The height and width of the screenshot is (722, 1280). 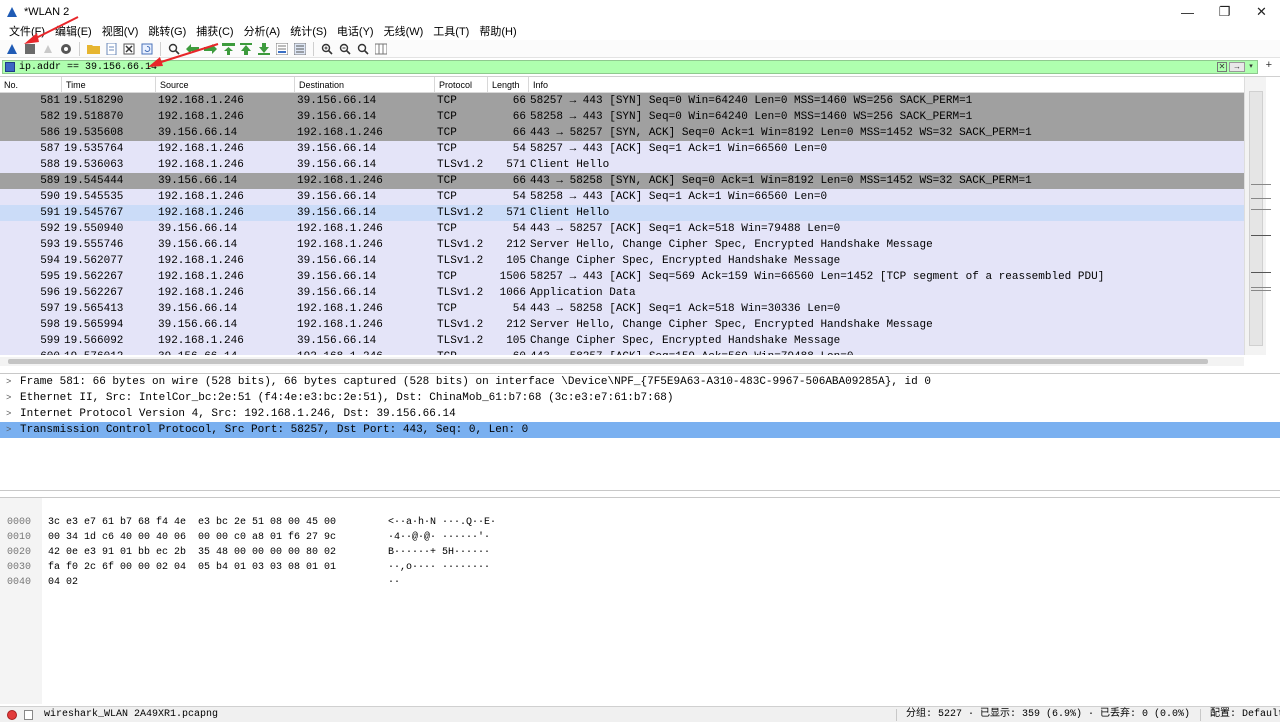 I want to click on status-profile: 配置: Default, so click(x=1245, y=714).